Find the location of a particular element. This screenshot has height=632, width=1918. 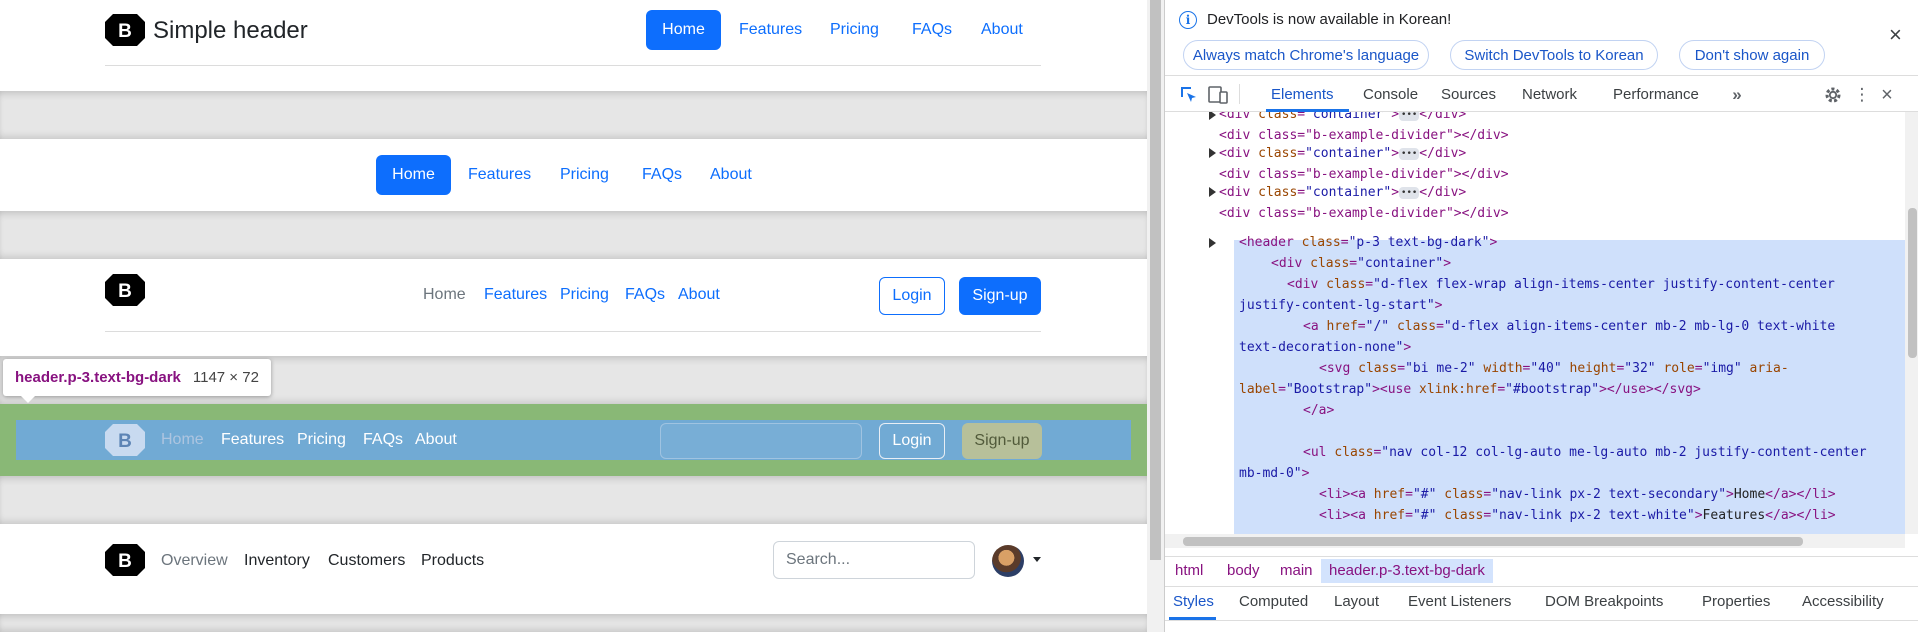

more-tabs-icon: » is located at coordinates (1737, 95).